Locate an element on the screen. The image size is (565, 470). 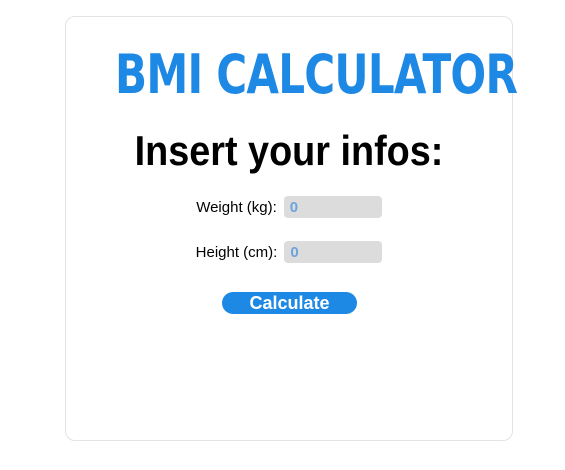
height-input is located at coordinates (333, 252).